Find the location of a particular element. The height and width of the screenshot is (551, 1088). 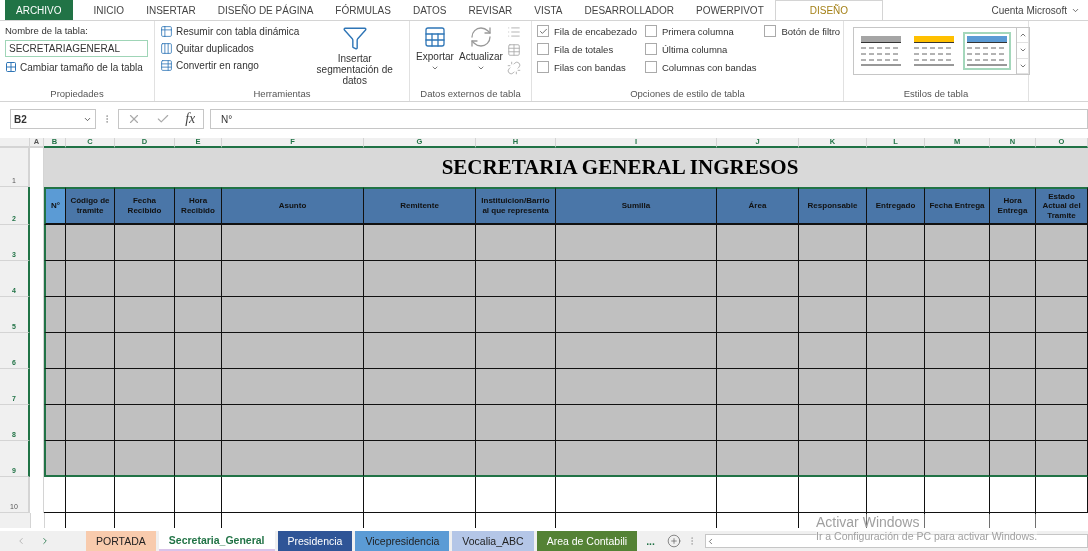

sheet-tab: PORTADA is located at coordinates (121, 541).